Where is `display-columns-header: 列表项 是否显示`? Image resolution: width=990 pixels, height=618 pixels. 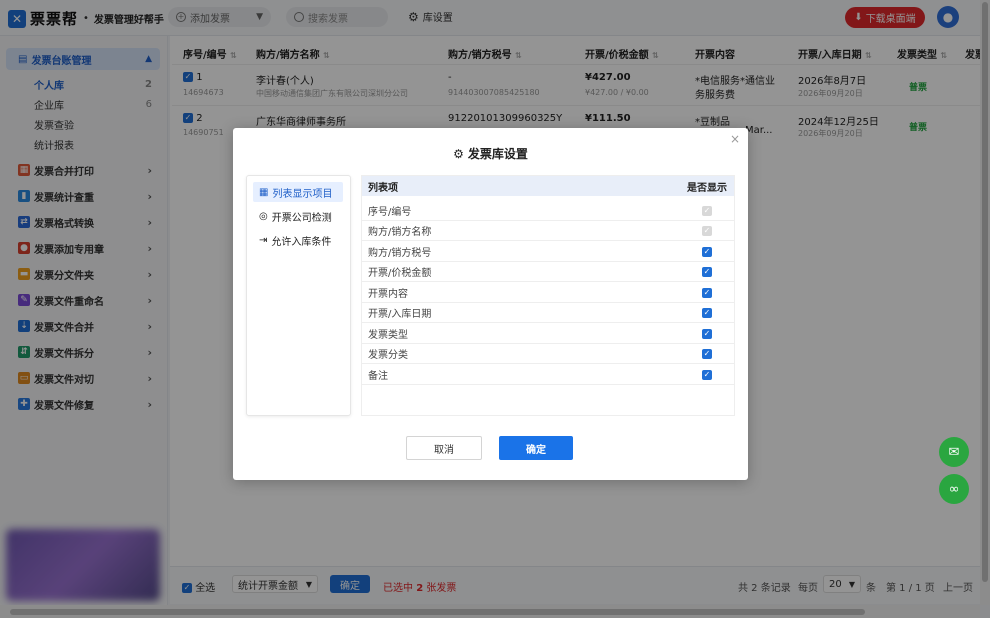
display-columns-header: 列表项 是否显示 is located at coordinates (548, 186).